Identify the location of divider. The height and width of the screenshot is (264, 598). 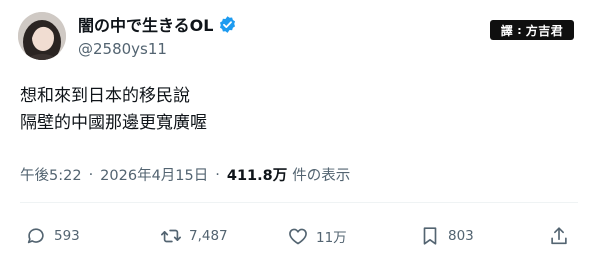
(299, 202).